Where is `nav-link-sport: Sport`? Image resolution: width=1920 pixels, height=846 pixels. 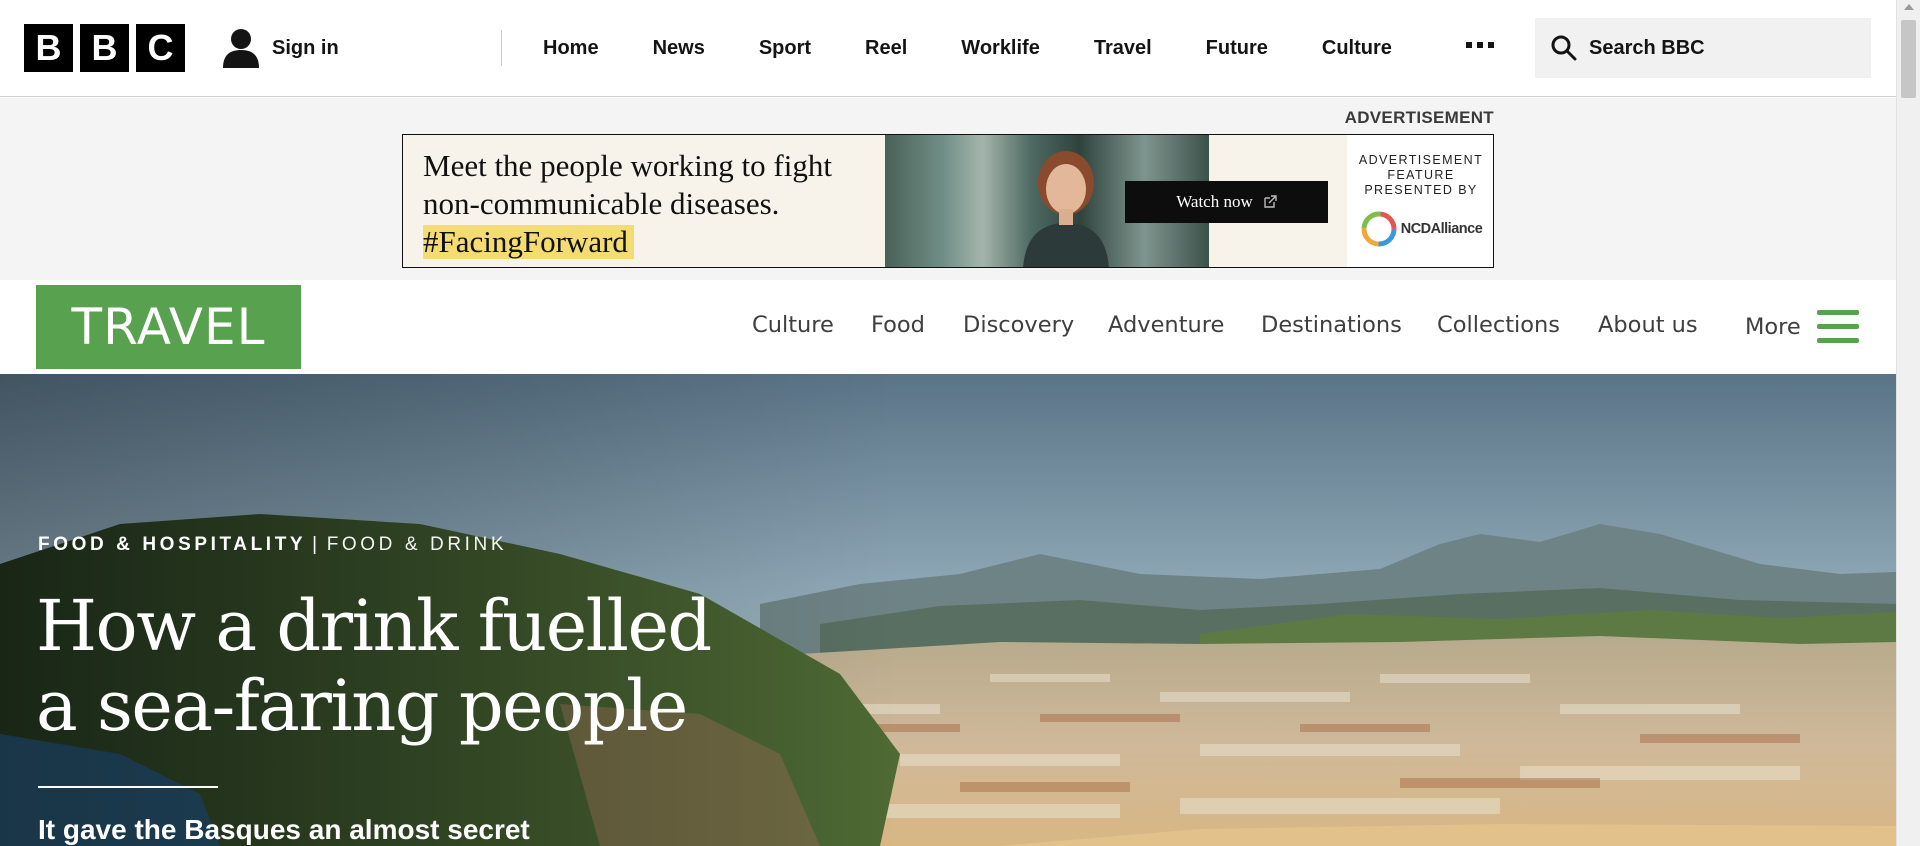
nav-link-sport: Sport is located at coordinates (785, 48).